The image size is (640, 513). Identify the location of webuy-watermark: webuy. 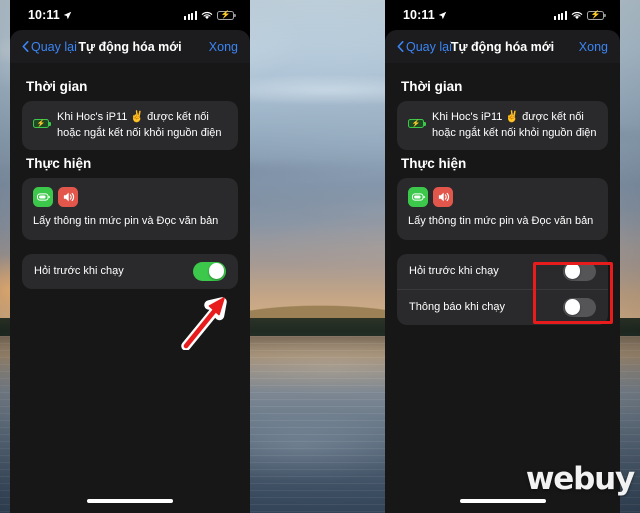
(580, 479).